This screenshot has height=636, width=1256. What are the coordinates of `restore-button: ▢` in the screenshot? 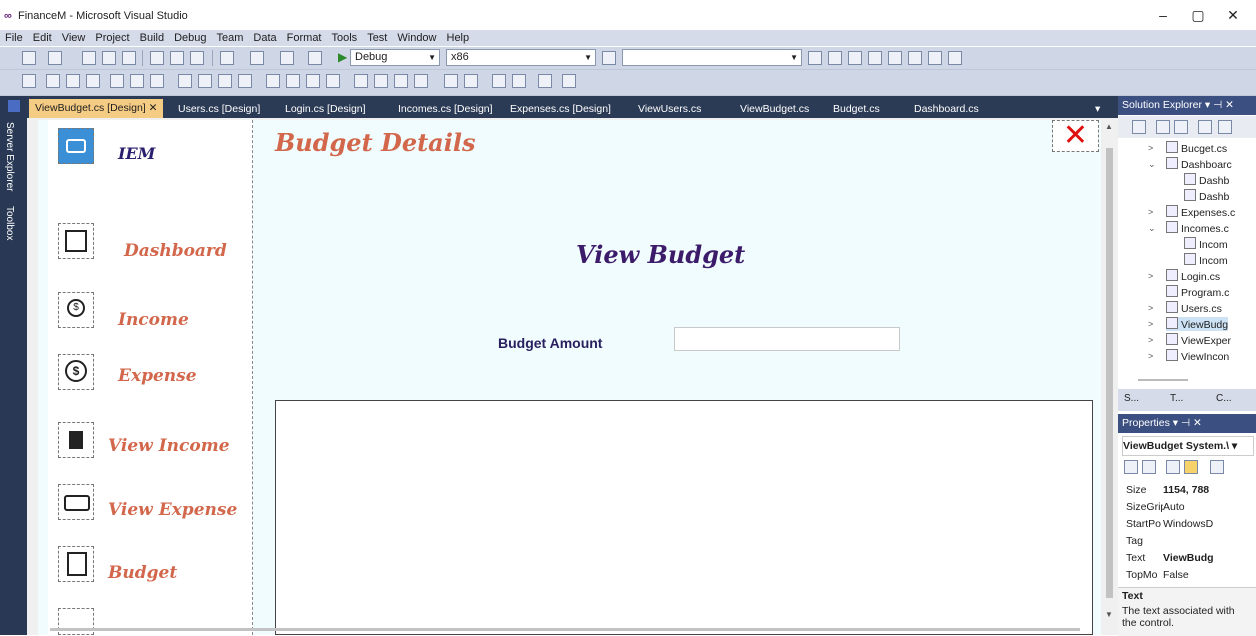 It's located at (1198, 15).